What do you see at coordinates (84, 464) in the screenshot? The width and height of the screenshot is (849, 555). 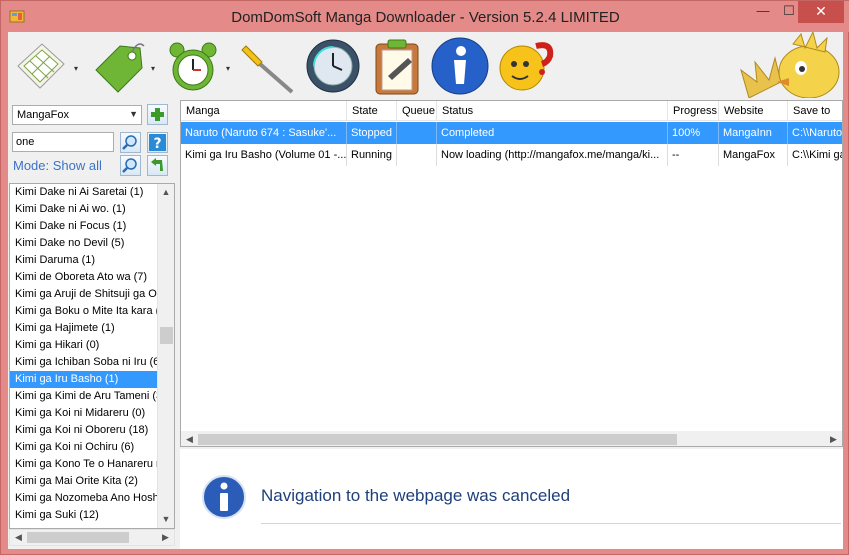 I see `list-item: Kimi ga Kono Te o Hanareru n` at bounding box center [84, 464].